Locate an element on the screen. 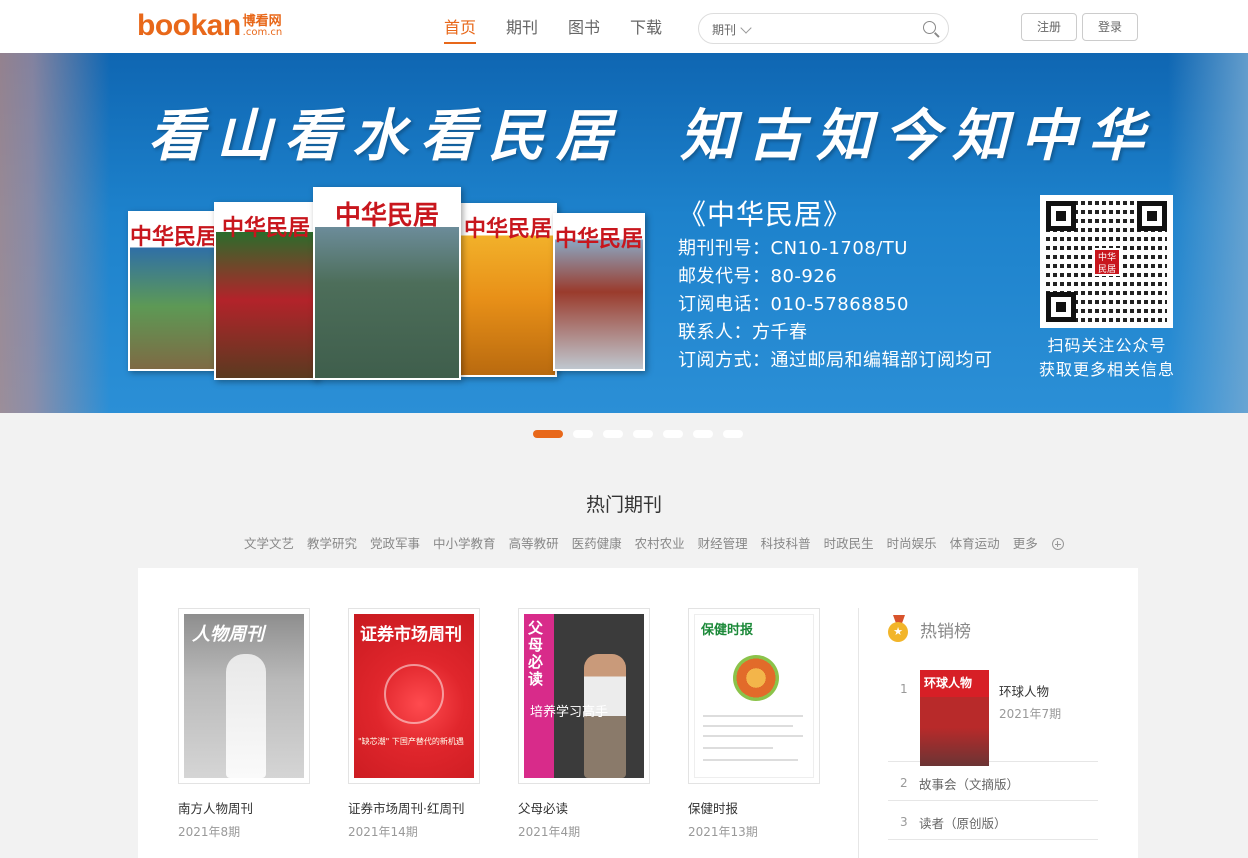 Image resolution: width=1248 pixels, height=858 pixels. magazine-name: 保健时报 is located at coordinates (754, 807).